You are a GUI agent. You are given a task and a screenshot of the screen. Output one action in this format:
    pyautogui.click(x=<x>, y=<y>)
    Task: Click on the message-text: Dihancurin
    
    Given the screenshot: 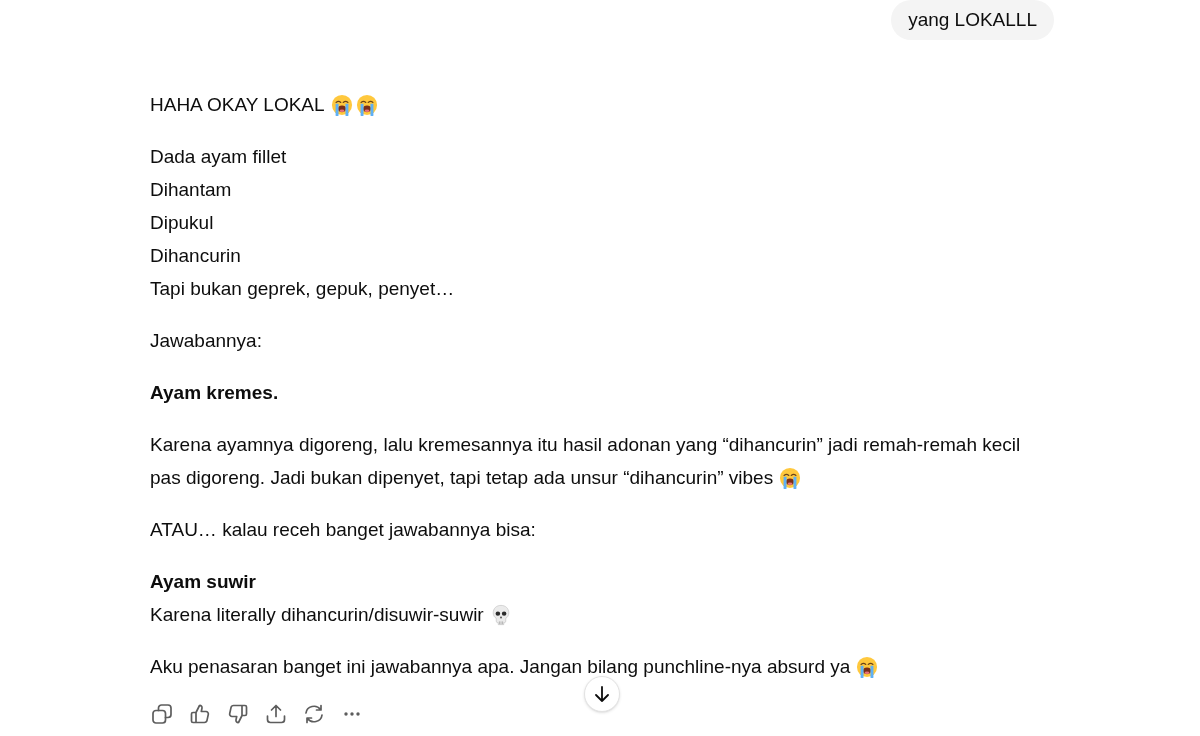 What is the action you would take?
    pyautogui.click(x=195, y=255)
    